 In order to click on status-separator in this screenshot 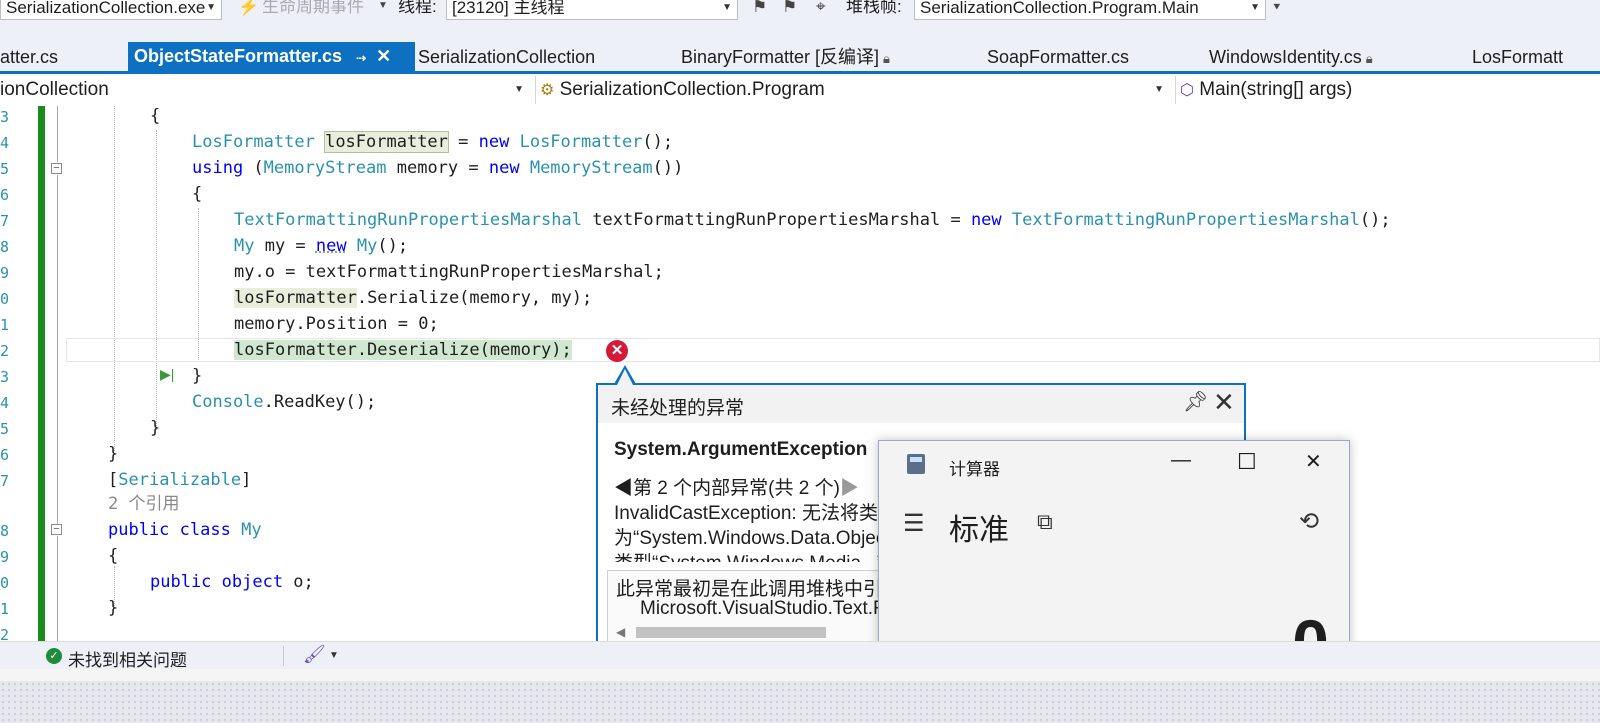, I will do `click(283, 656)`.